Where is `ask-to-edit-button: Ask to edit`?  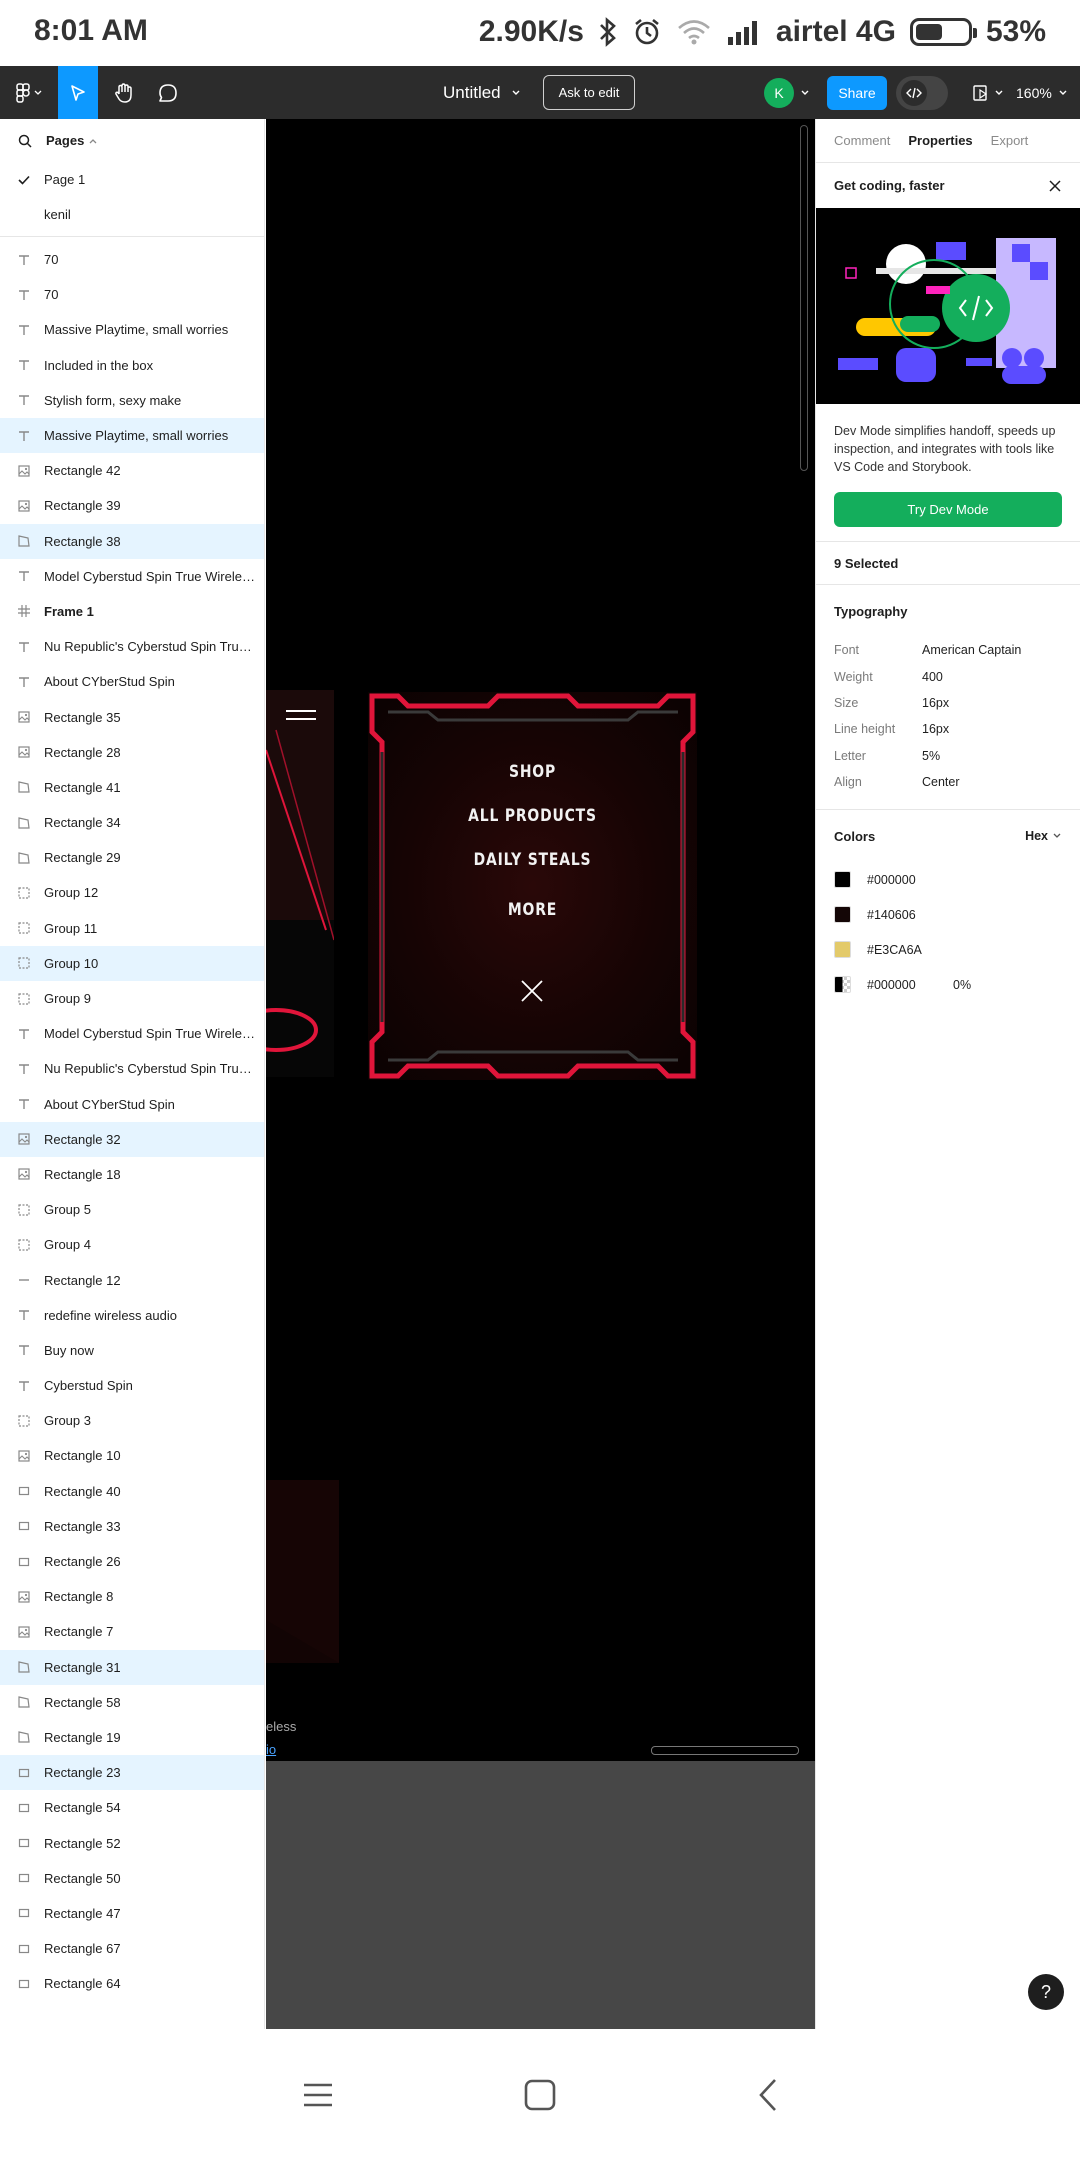
ask-to-edit-button: Ask to edit is located at coordinates (589, 92).